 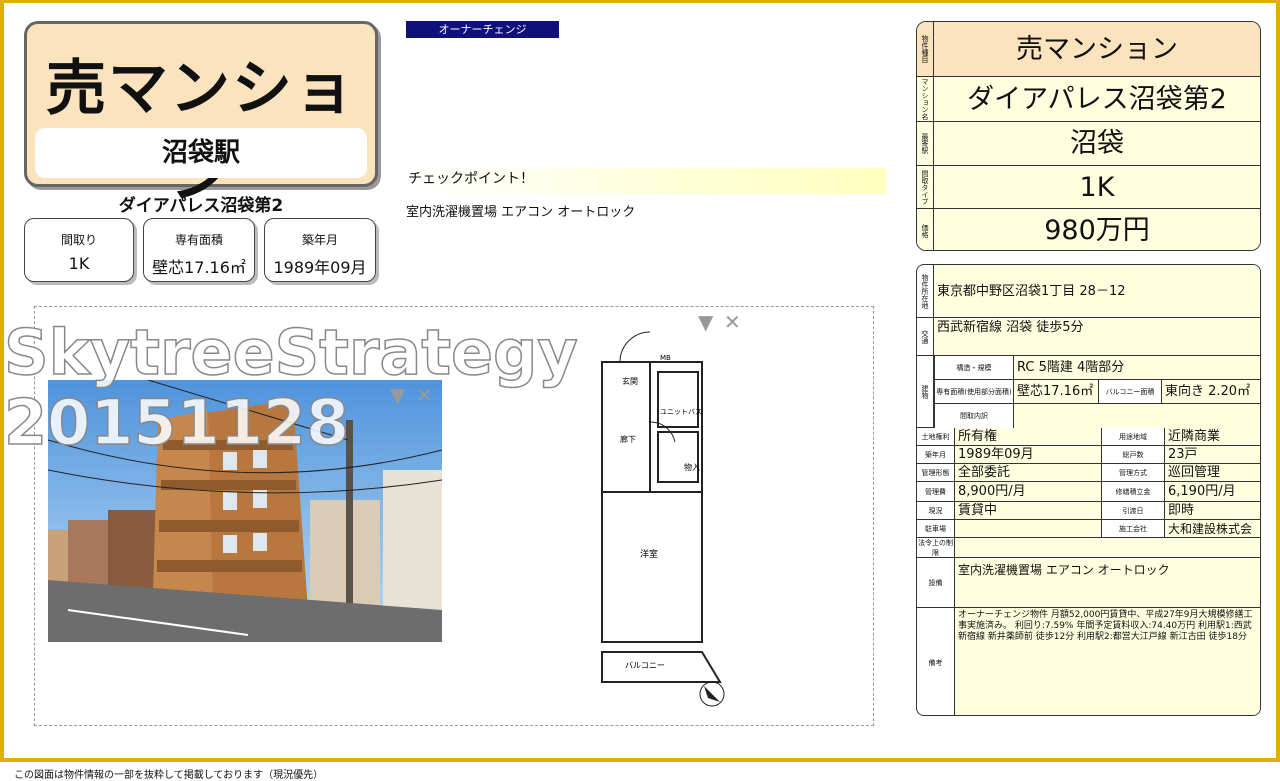 I want to click on plan-balcony: バルコニー, so click(x=645, y=665).